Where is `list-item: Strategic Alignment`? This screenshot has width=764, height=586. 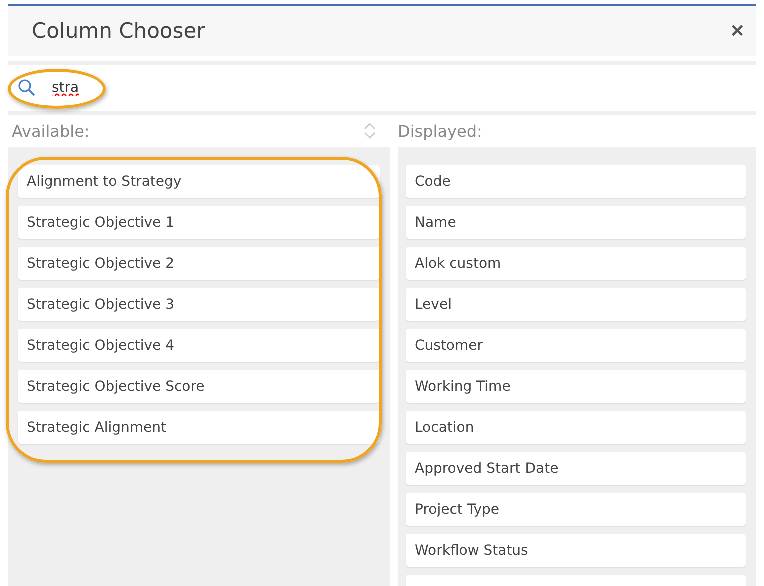
list-item: Strategic Alignment is located at coordinates (199, 427).